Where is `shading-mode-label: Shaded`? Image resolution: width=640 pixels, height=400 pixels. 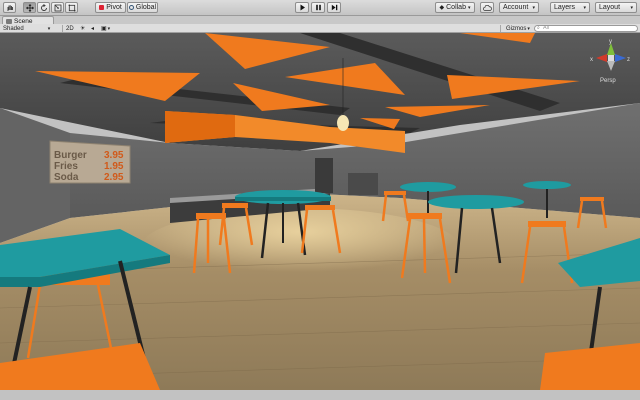
shading-mode-label: Shaded is located at coordinates (13, 28).